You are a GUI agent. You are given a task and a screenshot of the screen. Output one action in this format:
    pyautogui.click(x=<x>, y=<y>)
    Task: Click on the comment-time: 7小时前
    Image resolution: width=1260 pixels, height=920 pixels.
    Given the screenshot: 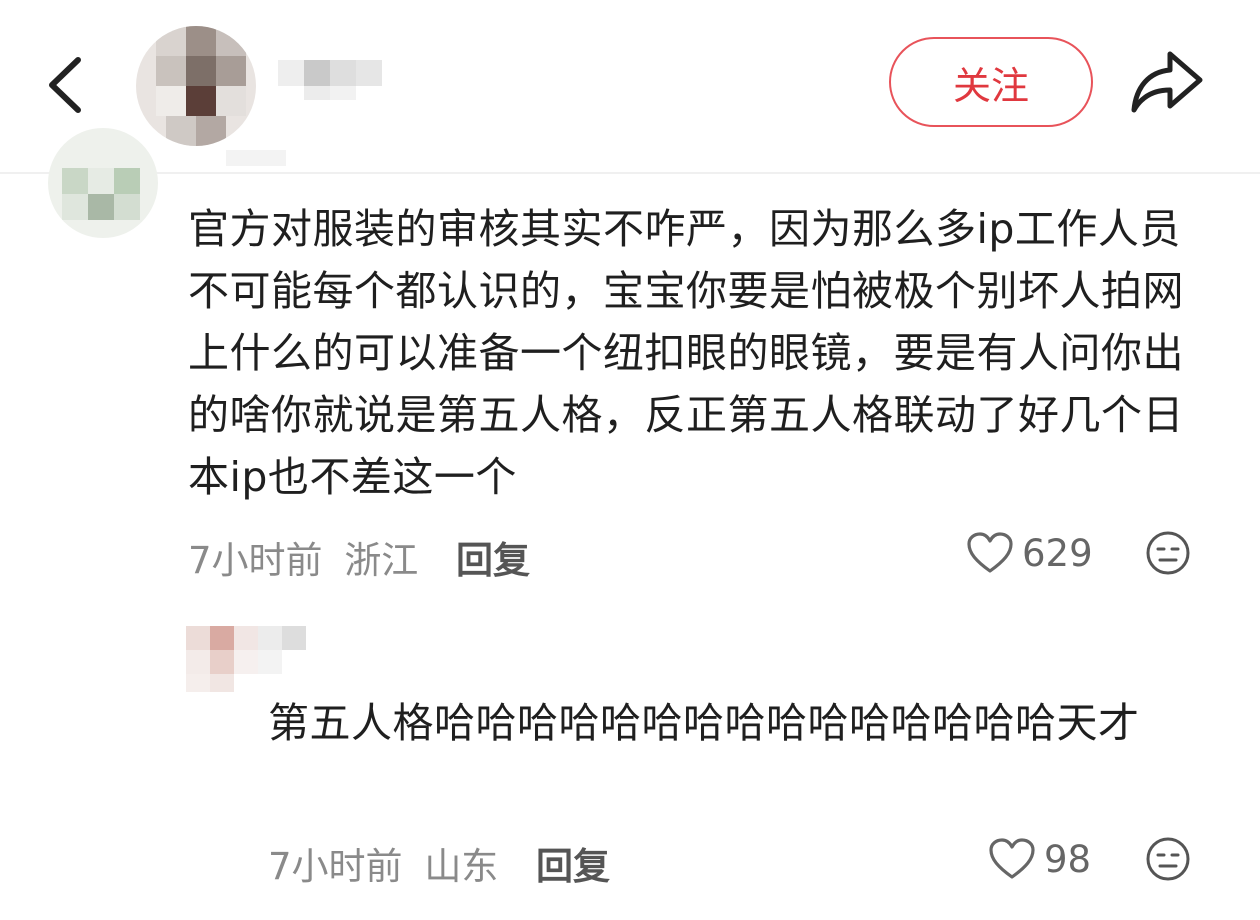 What is the action you would take?
    pyautogui.click(x=255, y=560)
    